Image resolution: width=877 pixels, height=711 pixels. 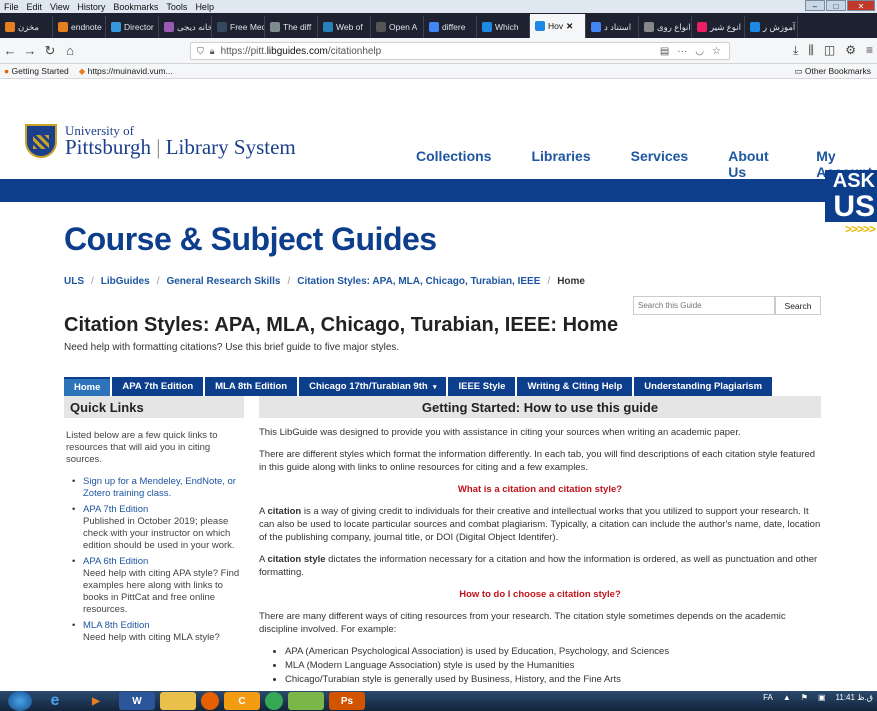 I want to click on tab-apa-7th: APA 7th Edition, so click(x=158, y=386).